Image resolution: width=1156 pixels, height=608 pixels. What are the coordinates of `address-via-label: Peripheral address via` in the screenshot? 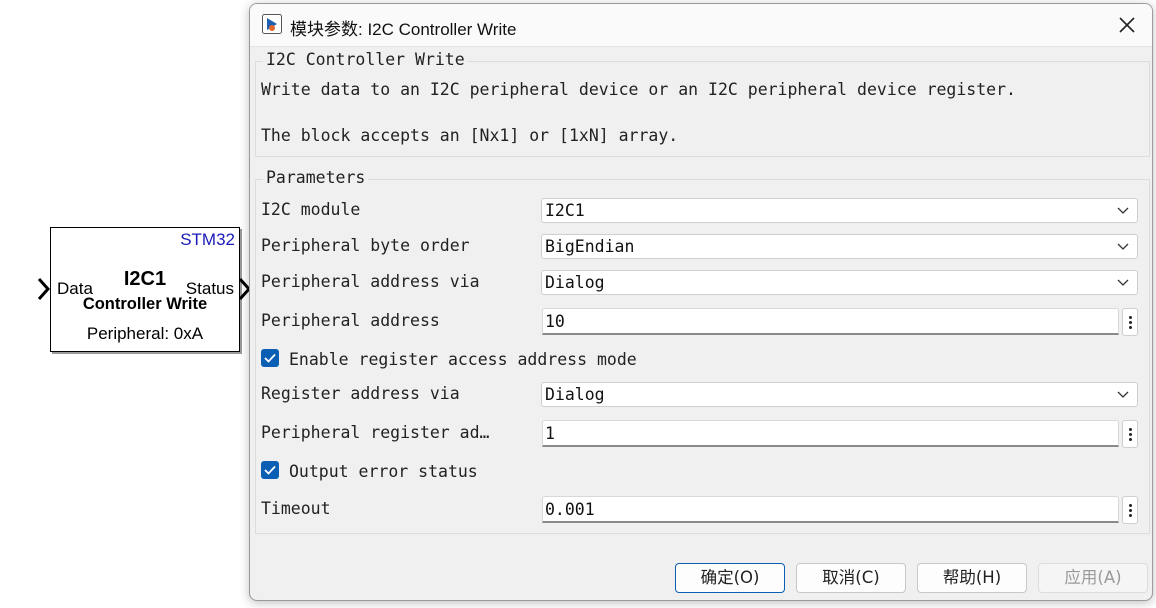 It's located at (370, 281).